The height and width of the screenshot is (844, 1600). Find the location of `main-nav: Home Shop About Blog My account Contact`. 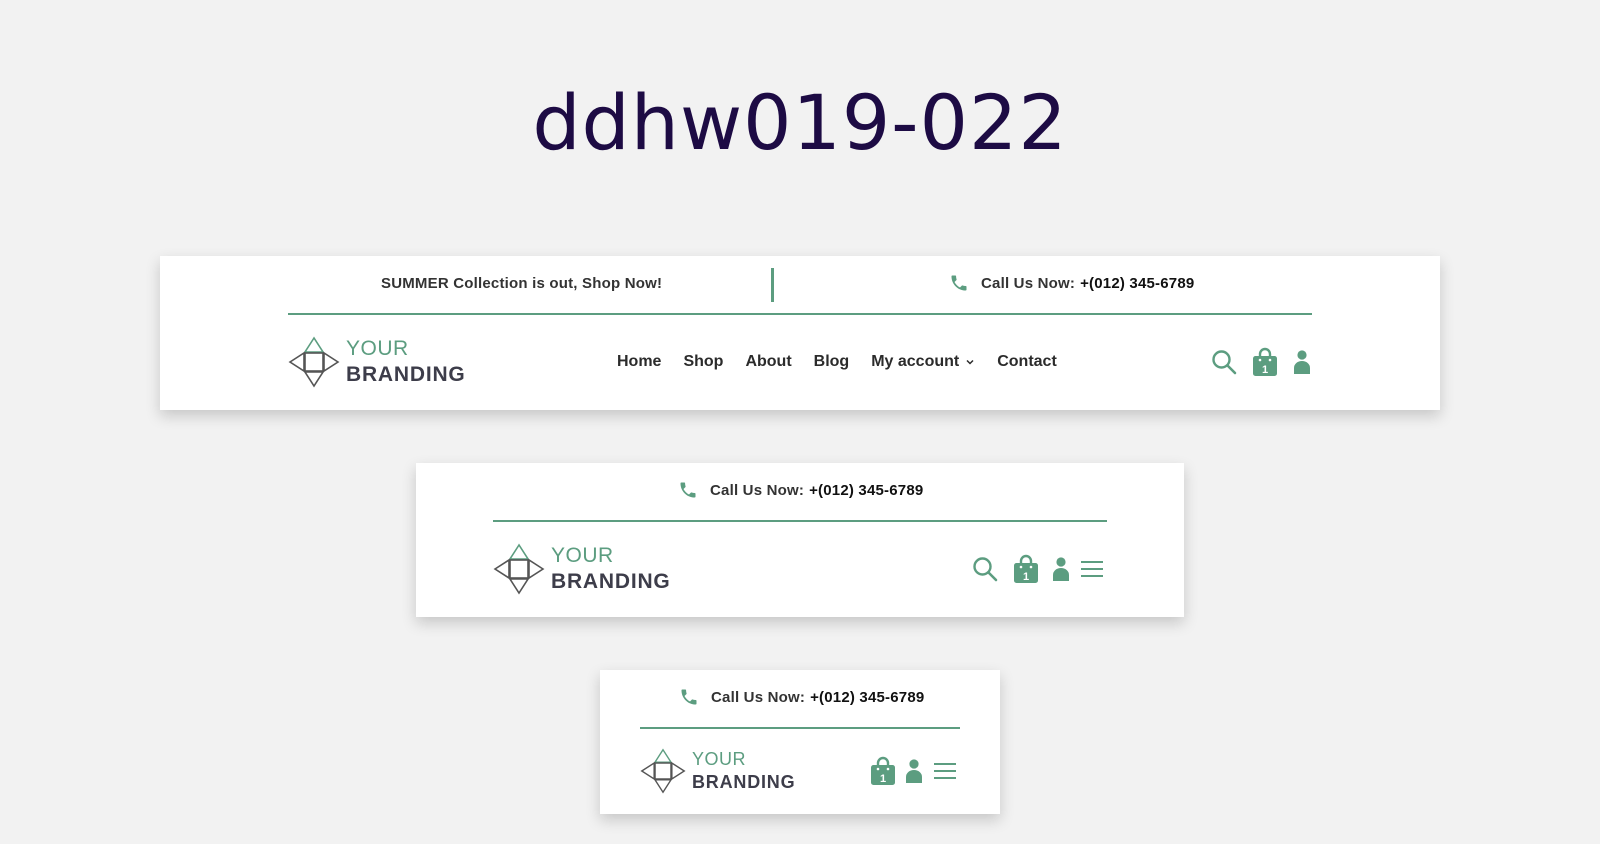

main-nav: Home Shop About Blog My account Contact is located at coordinates (837, 362).